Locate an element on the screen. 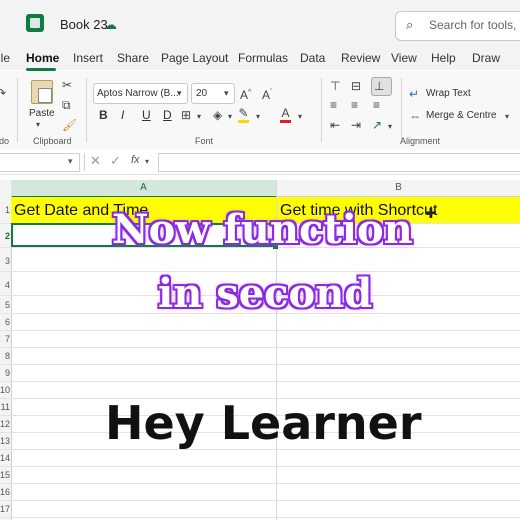 The height and width of the screenshot is (520, 520). tab-help: Help is located at coordinates (443, 58).